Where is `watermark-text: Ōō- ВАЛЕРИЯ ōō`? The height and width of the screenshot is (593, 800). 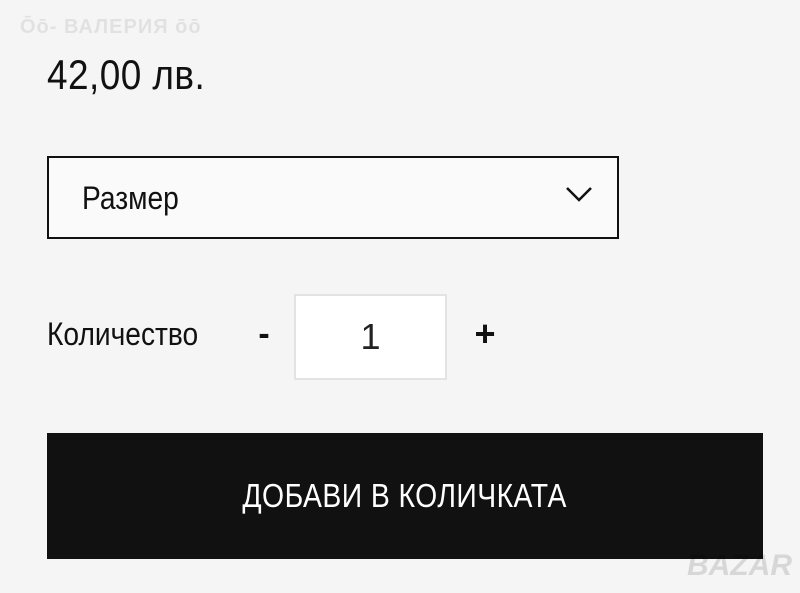 watermark-text: Ōō- ВАЛЕРИЯ ōō is located at coordinates (111, 27).